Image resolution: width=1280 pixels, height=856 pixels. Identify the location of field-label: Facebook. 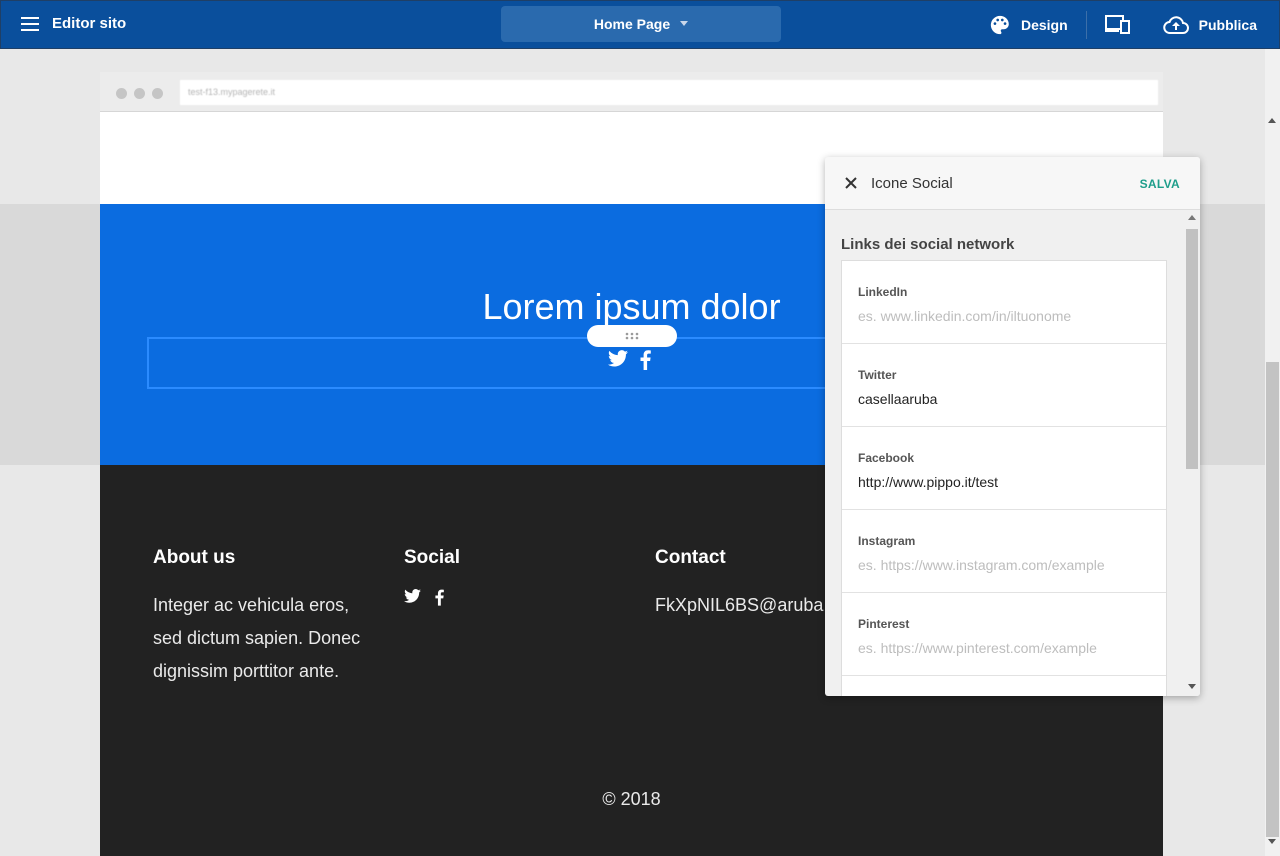
(886, 458).